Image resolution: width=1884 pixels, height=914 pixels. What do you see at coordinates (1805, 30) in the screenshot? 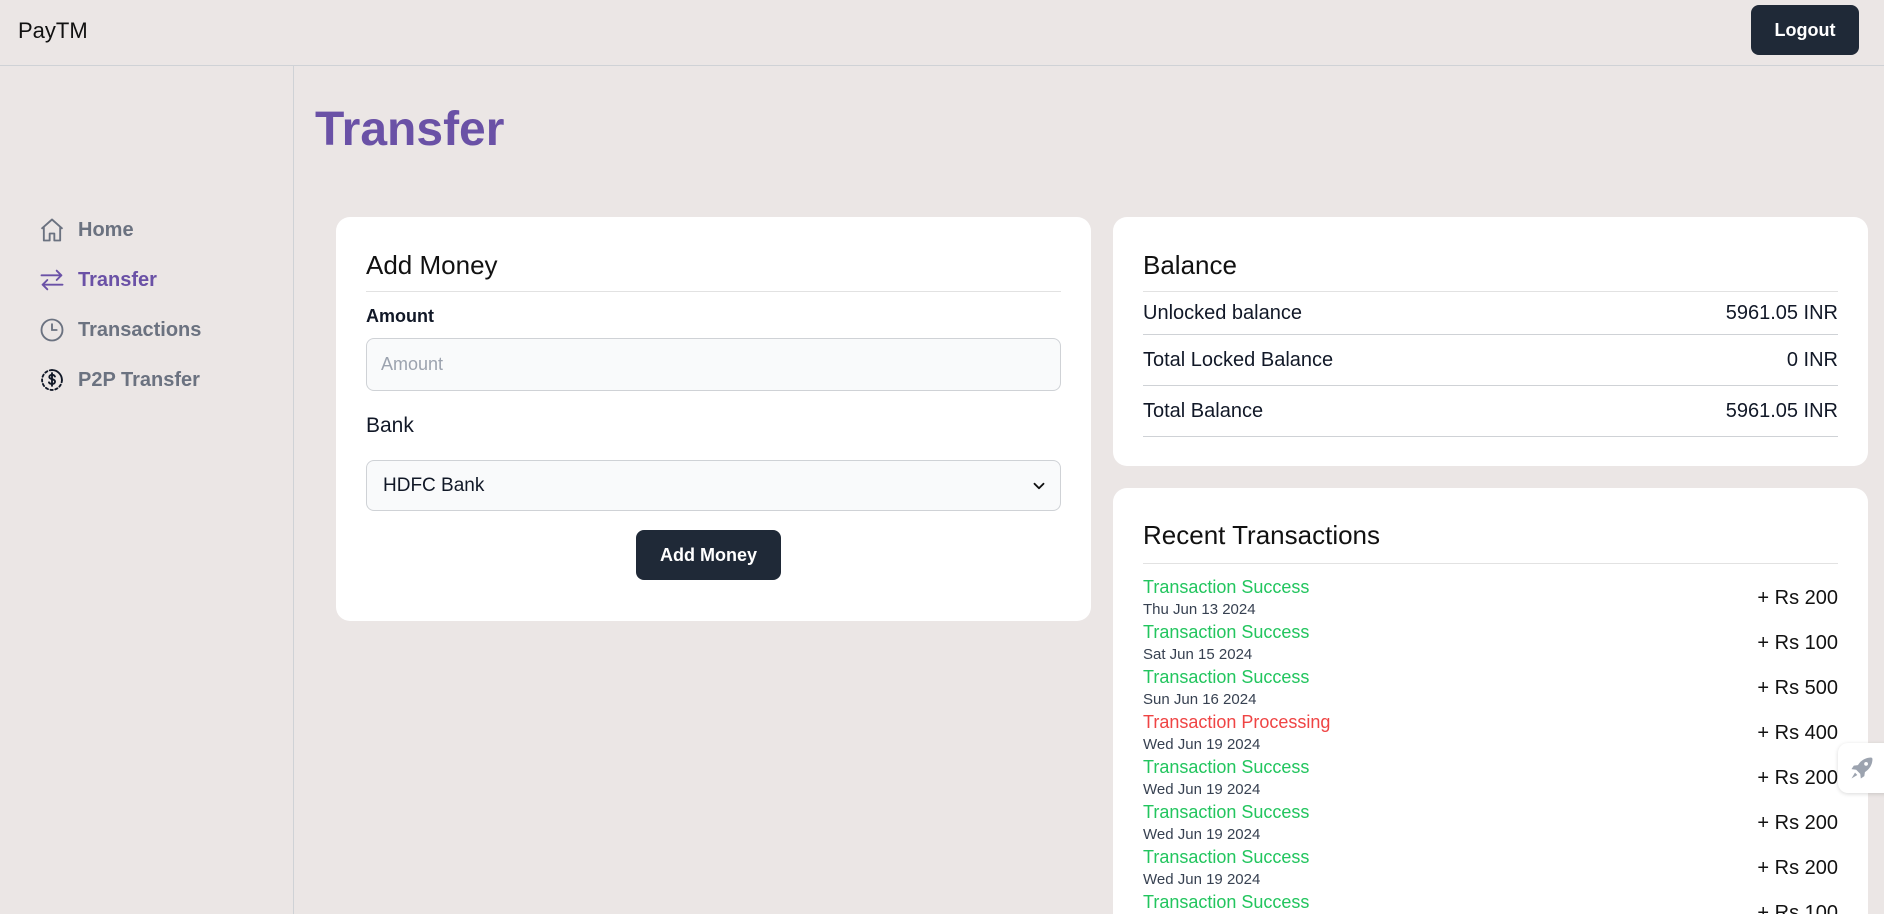
I see `logout-button: Logout` at bounding box center [1805, 30].